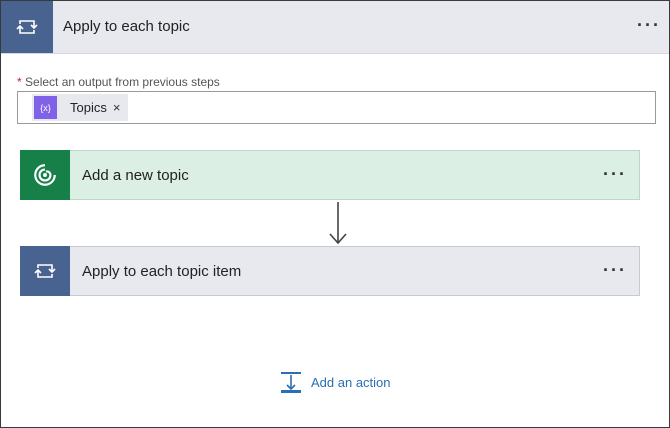 The height and width of the screenshot is (428, 670). Describe the element at coordinates (126, 26) in the screenshot. I see `apply-to-each-title: Apply to each topic` at that location.